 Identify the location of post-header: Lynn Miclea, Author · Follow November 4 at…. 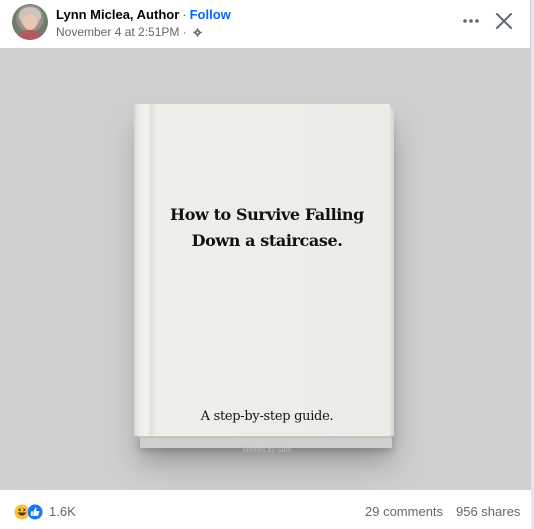
(265, 24).